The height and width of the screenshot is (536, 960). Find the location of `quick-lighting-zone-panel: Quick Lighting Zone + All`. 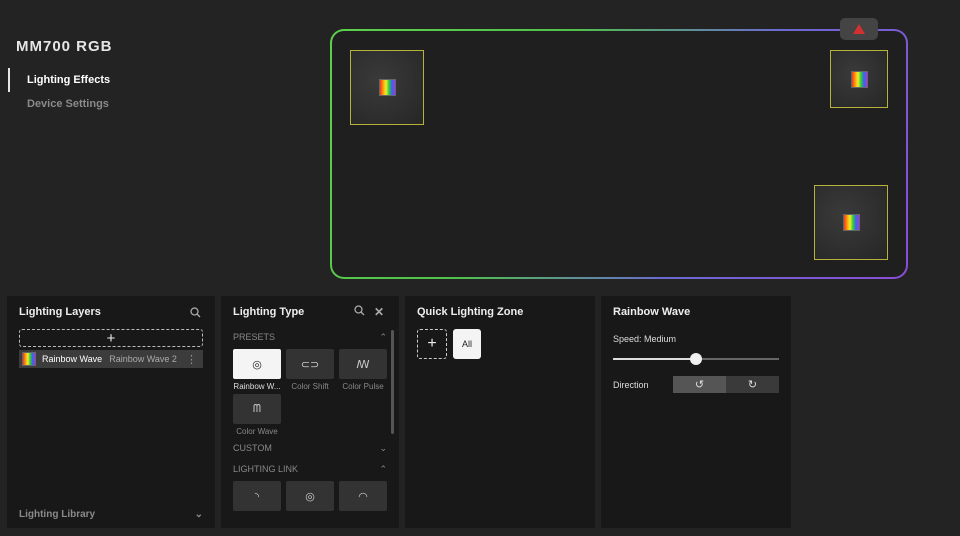

quick-lighting-zone-panel: Quick Lighting Zone + All is located at coordinates (500, 412).